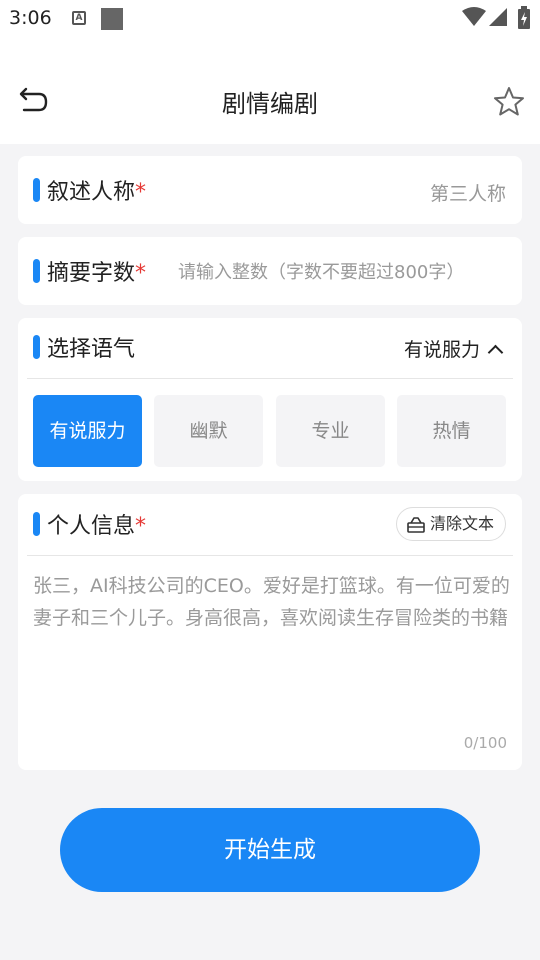 The width and height of the screenshot is (540, 960). What do you see at coordinates (91, 349) in the screenshot?
I see `tone-label: 选择语气` at bounding box center [91, 349].